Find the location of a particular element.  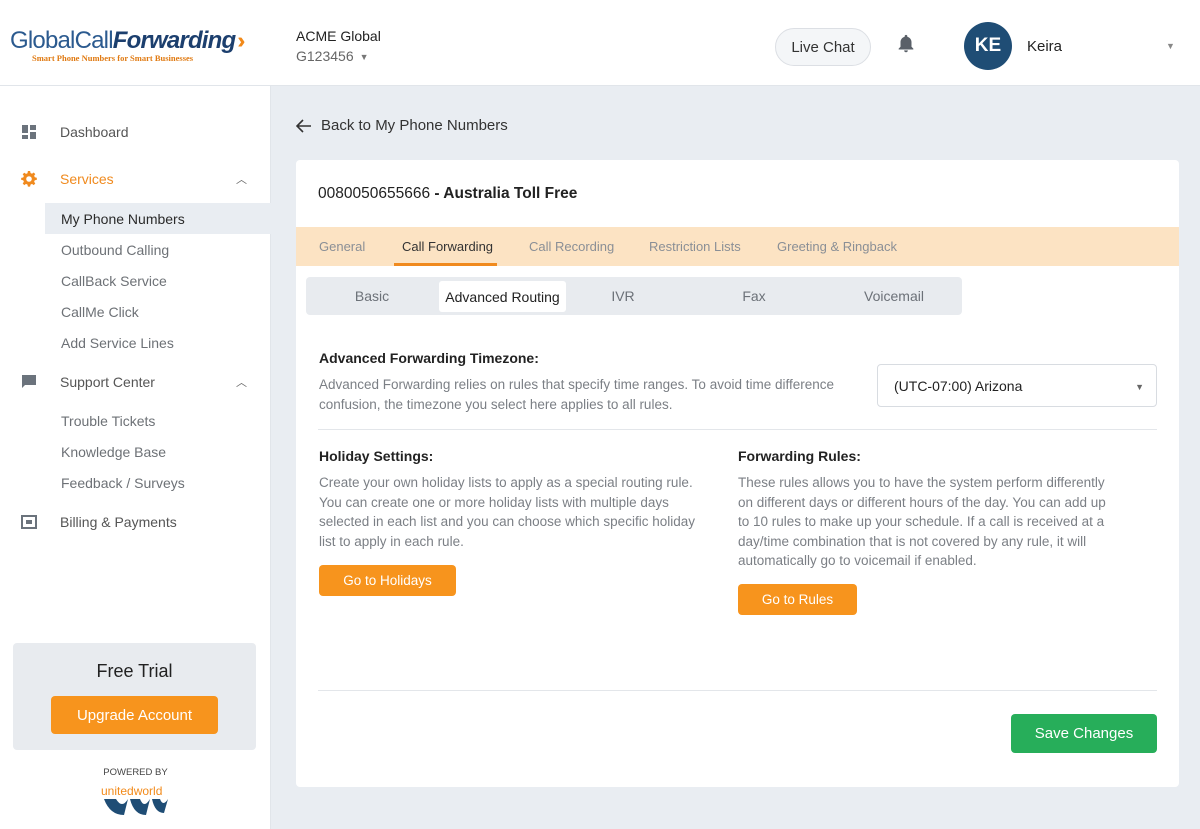

sidebar-item-add-service-lines: Add Service Lines is located at coordinates (158, 342).